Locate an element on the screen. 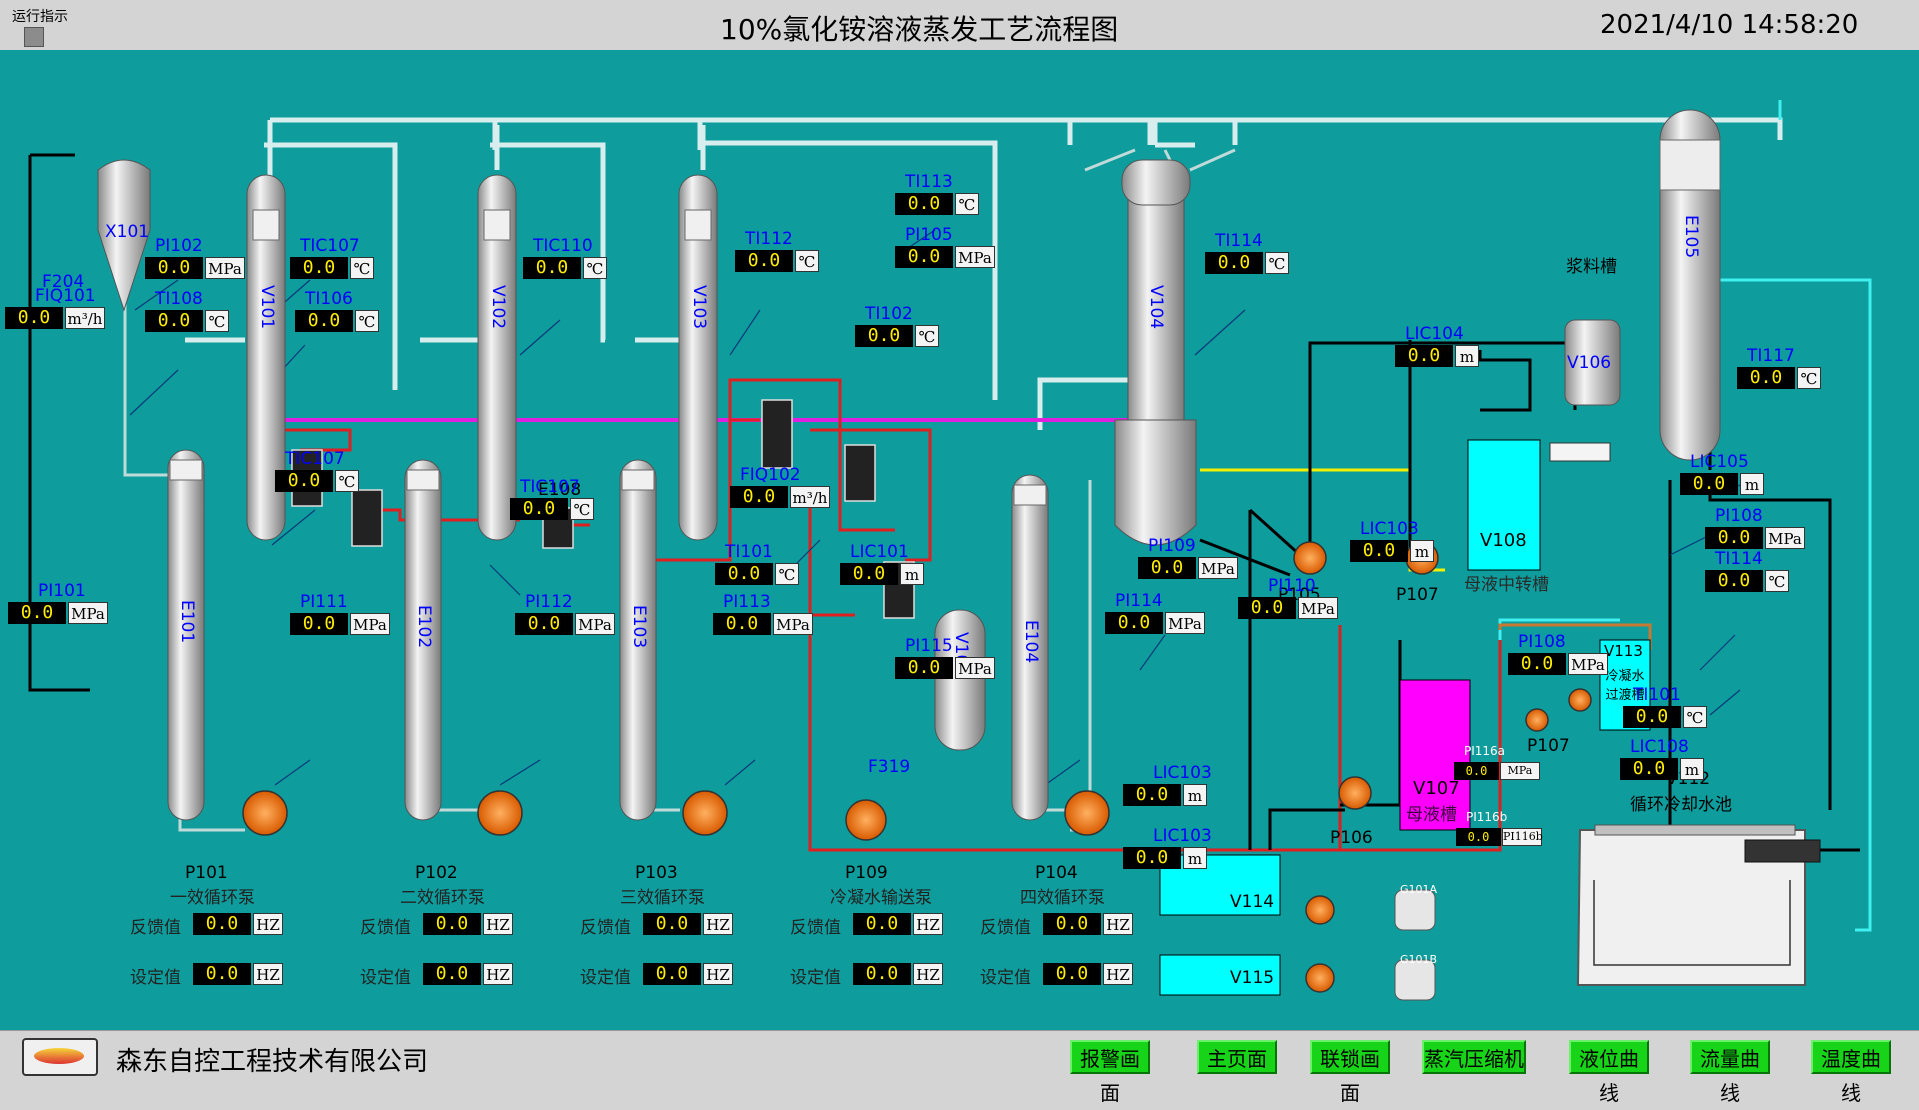 The image size is (1919, 1110). interlock-screen-button: 联锁画面 is located at coordinates (1350, 1072).